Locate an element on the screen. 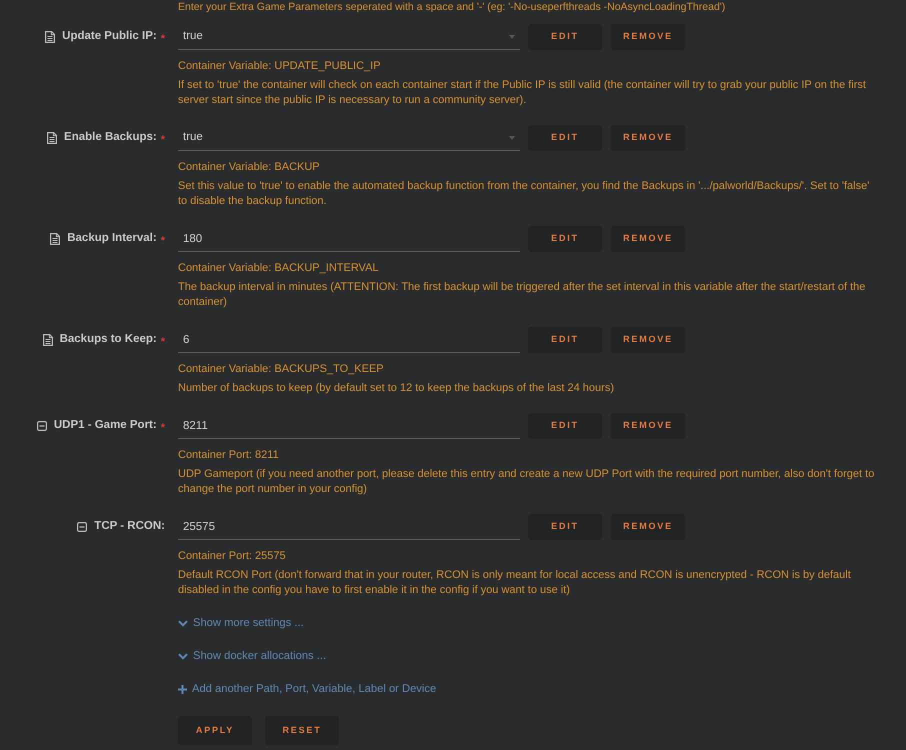  description-text: If set to 'true' the container will check on each container start if the Public IP is still valid (the container will try to grab your public IP on the first server start since the public IP is necessary to run a community server). is located at coordinates (522, 93).